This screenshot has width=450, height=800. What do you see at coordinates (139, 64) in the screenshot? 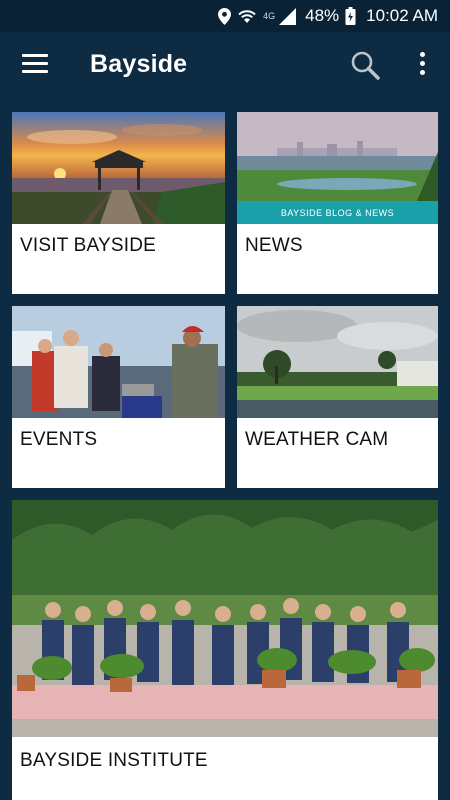
I see `app-title: Bayside` at bounding box center [139, 64].